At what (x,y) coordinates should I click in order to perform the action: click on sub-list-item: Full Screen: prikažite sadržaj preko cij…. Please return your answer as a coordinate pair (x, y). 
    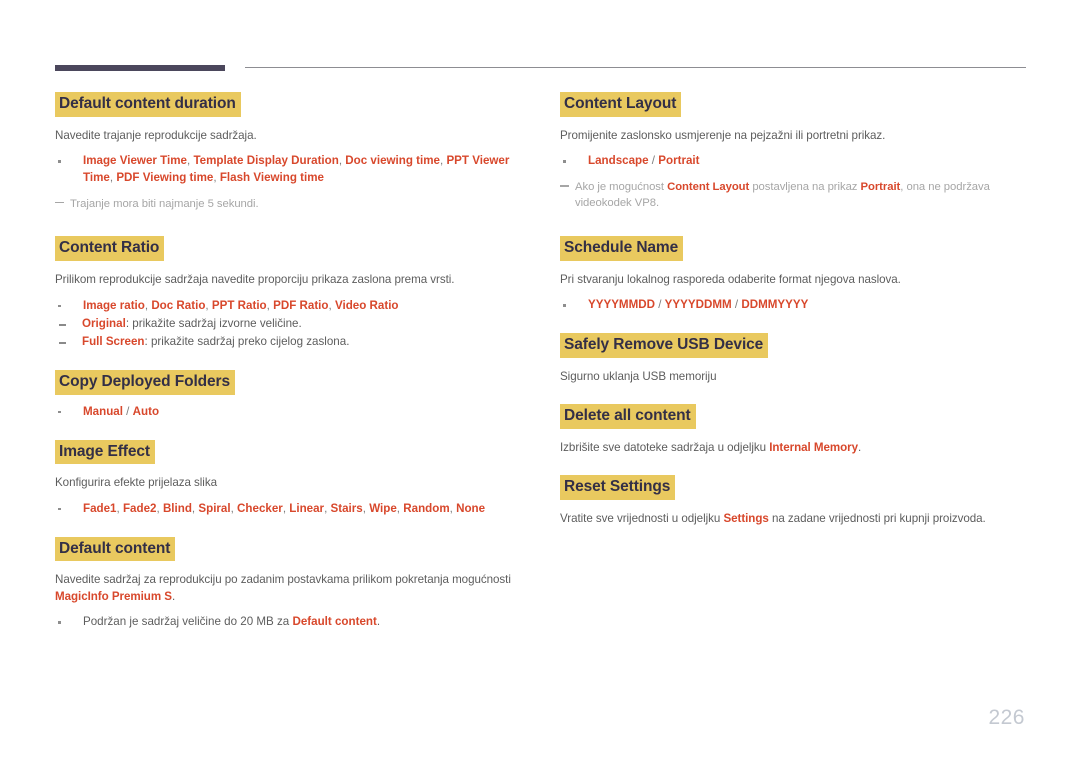
    Looking at the image, I should click on (295, 342).